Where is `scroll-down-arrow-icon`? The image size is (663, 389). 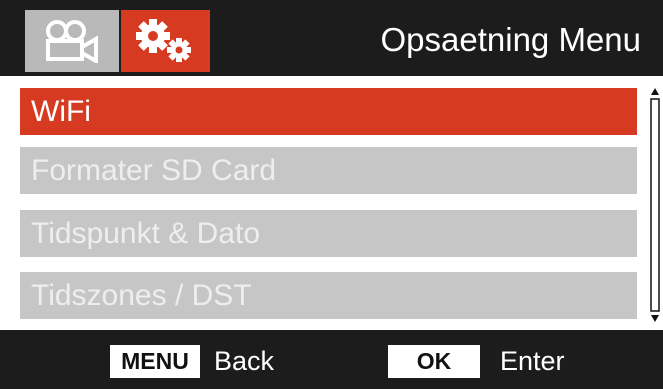 scroll-down-arrow-icon is located at coordinates (655, 318).